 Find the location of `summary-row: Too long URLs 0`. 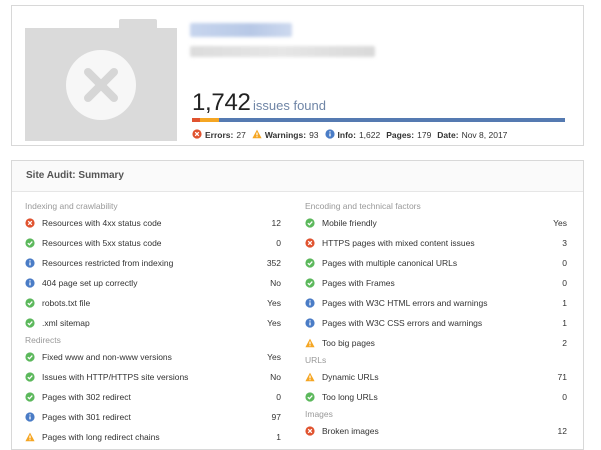

summary-row: Too long URLs 0 is located at coordinates (436, 397).